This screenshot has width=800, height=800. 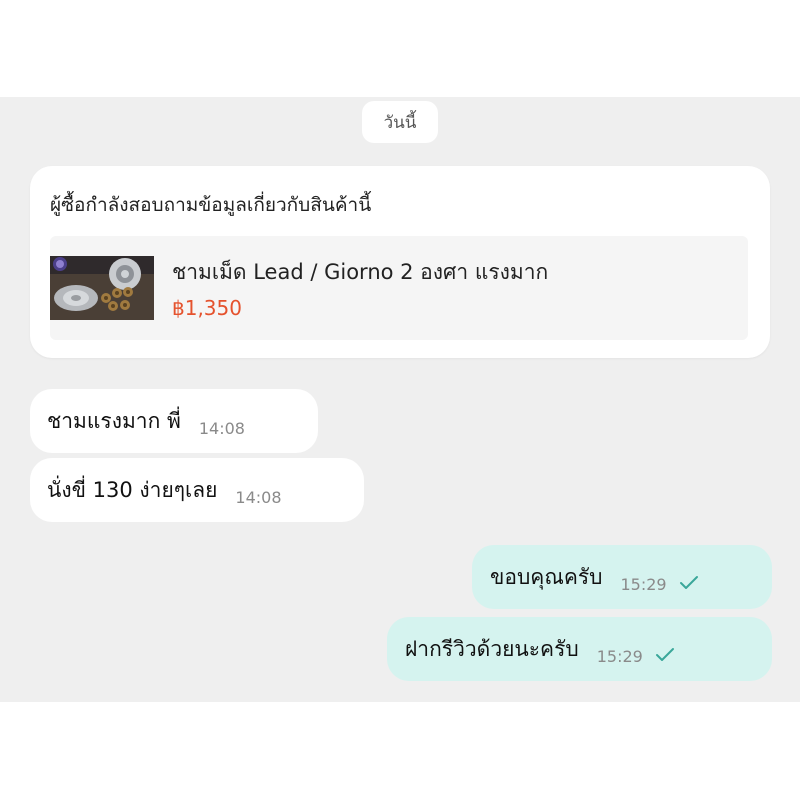 What do you see at coordinates (207, 308) in the screenshot?
I see `product-price: ฿1,350` at bounding box center [207, 308].